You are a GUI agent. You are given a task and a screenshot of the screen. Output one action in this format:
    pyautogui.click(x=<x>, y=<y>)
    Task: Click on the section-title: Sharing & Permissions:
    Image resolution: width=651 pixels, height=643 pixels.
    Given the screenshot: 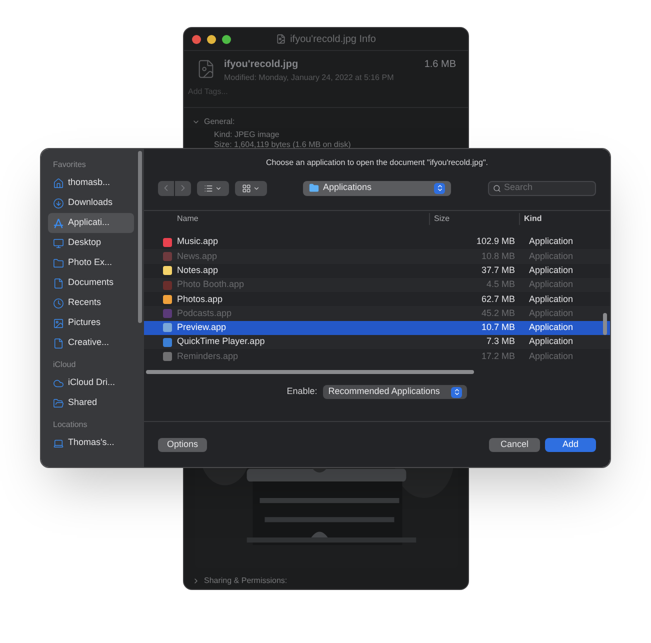 What is the action you would take?
    pyautogui.click(x=246, y=581)
    